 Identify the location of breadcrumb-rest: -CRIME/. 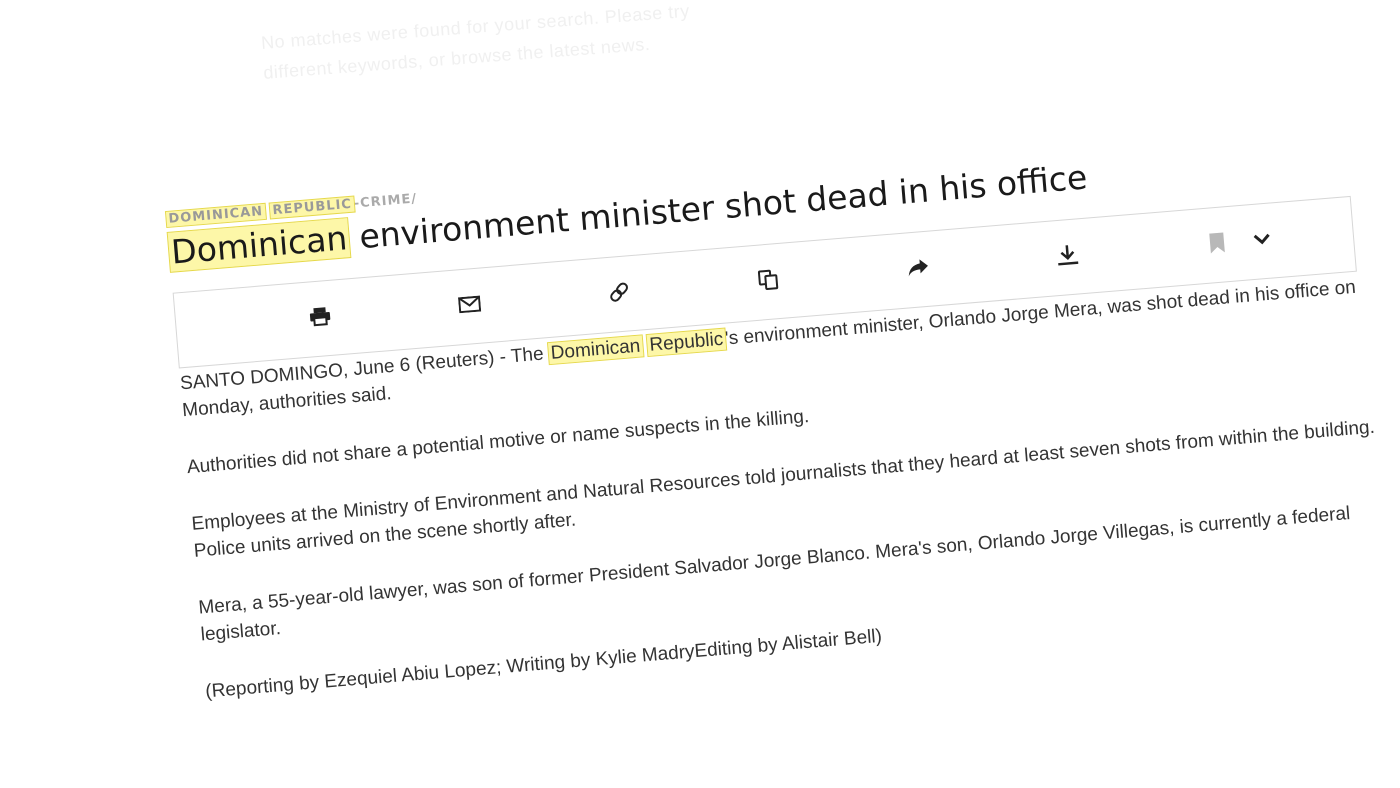
(385, 201).